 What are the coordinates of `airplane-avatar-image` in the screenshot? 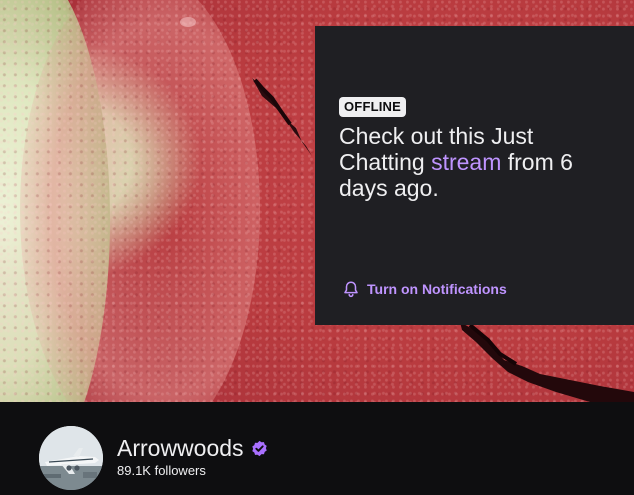 It's located at (71, 458).